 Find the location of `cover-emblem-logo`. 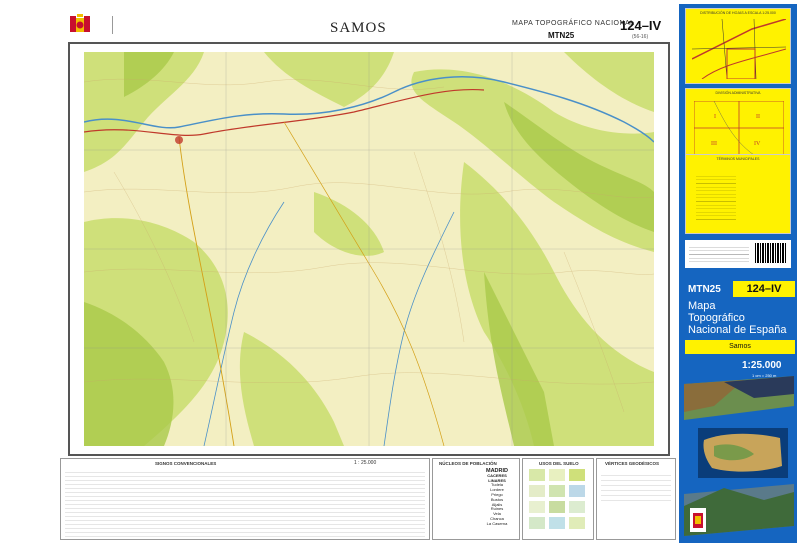

cover-emblem-logo is located at coordinates (698, 520).